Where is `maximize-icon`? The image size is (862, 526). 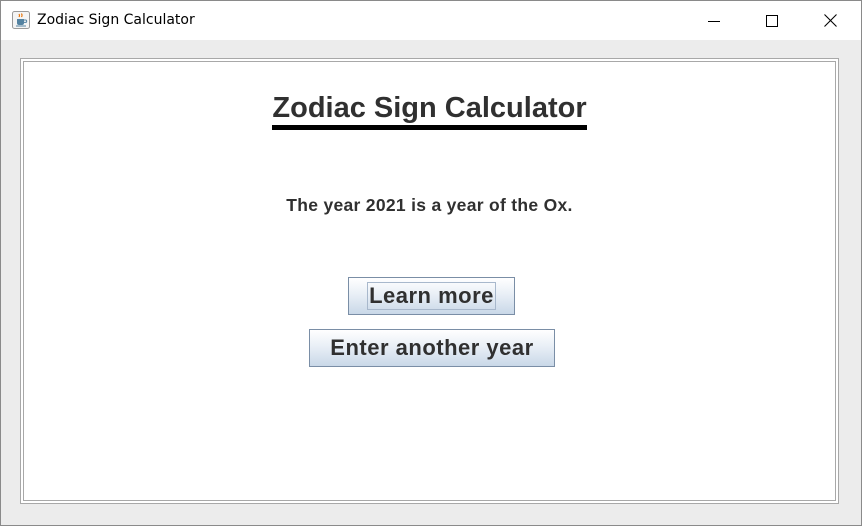 maximize-icon is located at coordinates (772, 20).